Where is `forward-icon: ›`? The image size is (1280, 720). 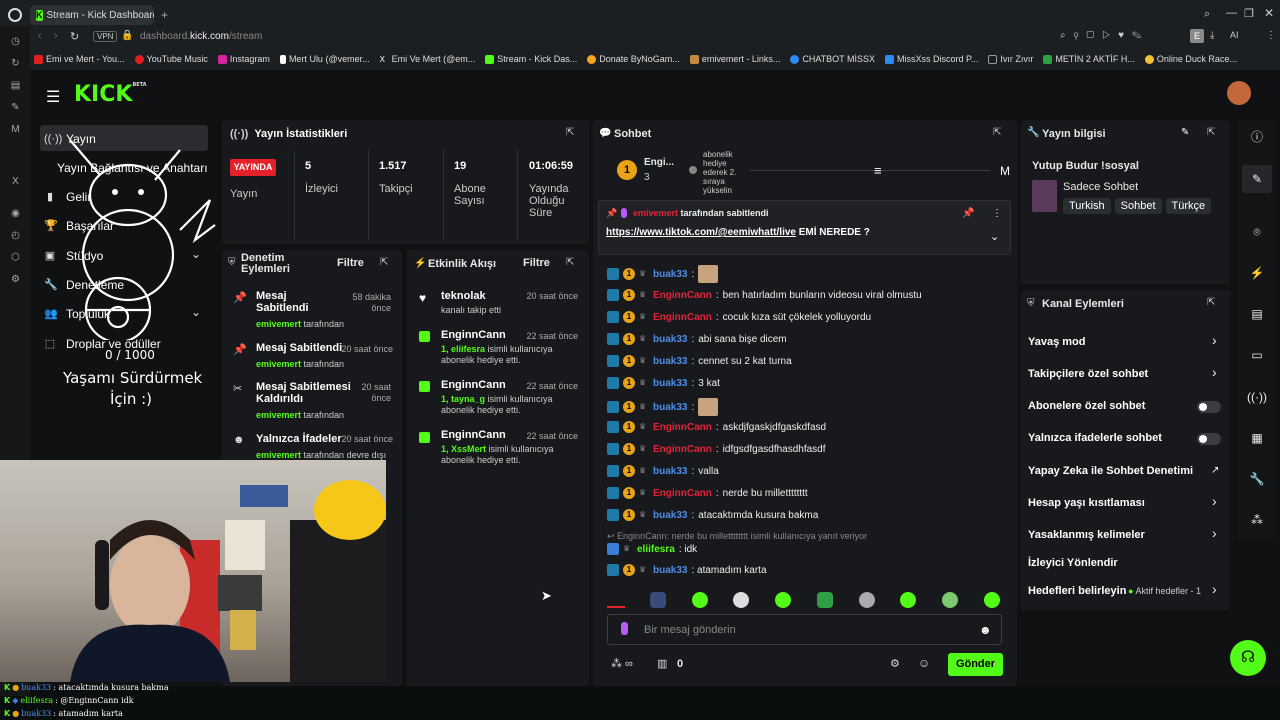
forward-icon: › is located at coordinates (56, 36).